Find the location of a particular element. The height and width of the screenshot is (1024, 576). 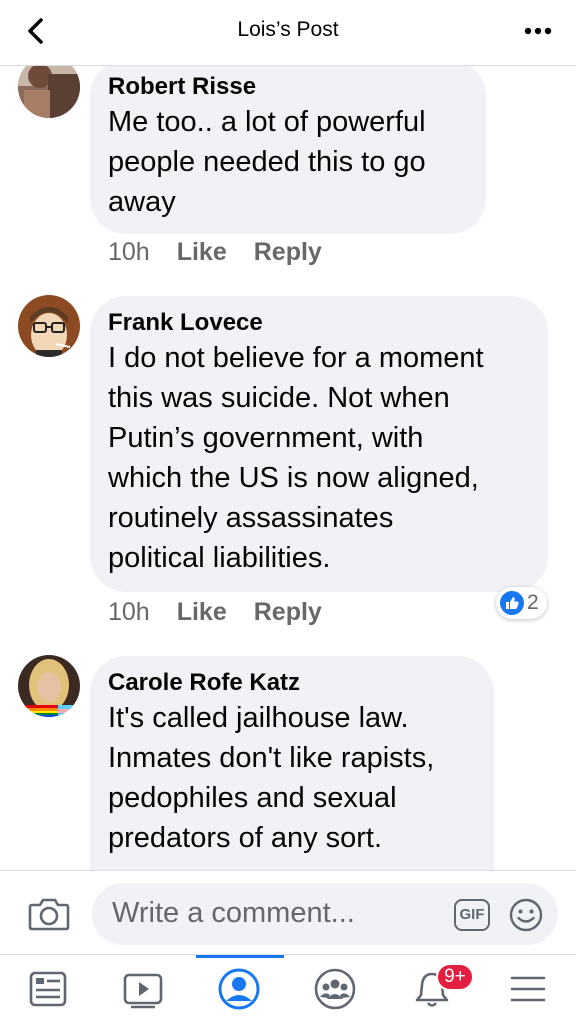

groups-icon is located at coordinates (335, 989).